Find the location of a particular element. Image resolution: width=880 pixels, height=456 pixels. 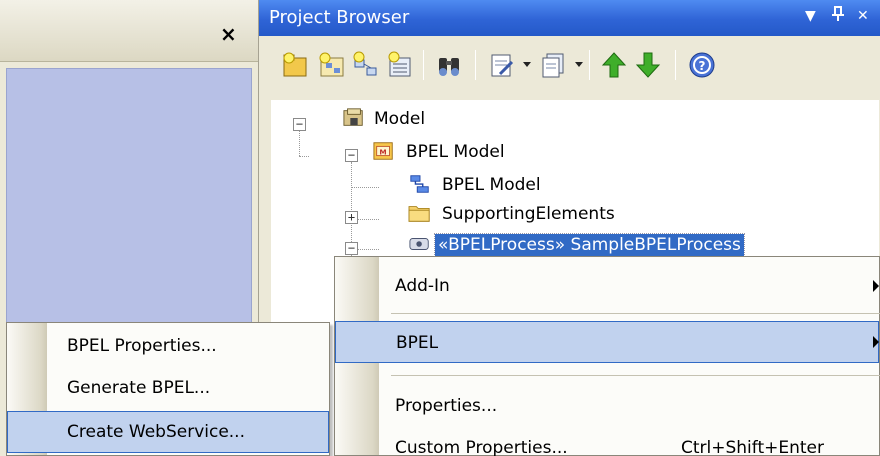

new-package-icon is located at coordinates (295, 64).